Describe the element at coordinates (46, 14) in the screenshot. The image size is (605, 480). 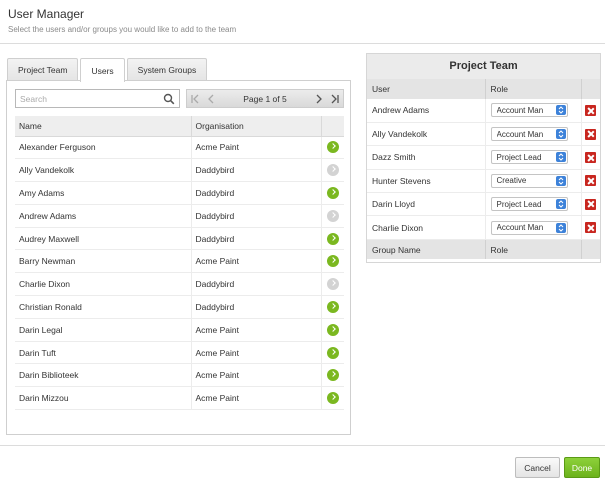
I see `dialog-title: User Manager` at that location.